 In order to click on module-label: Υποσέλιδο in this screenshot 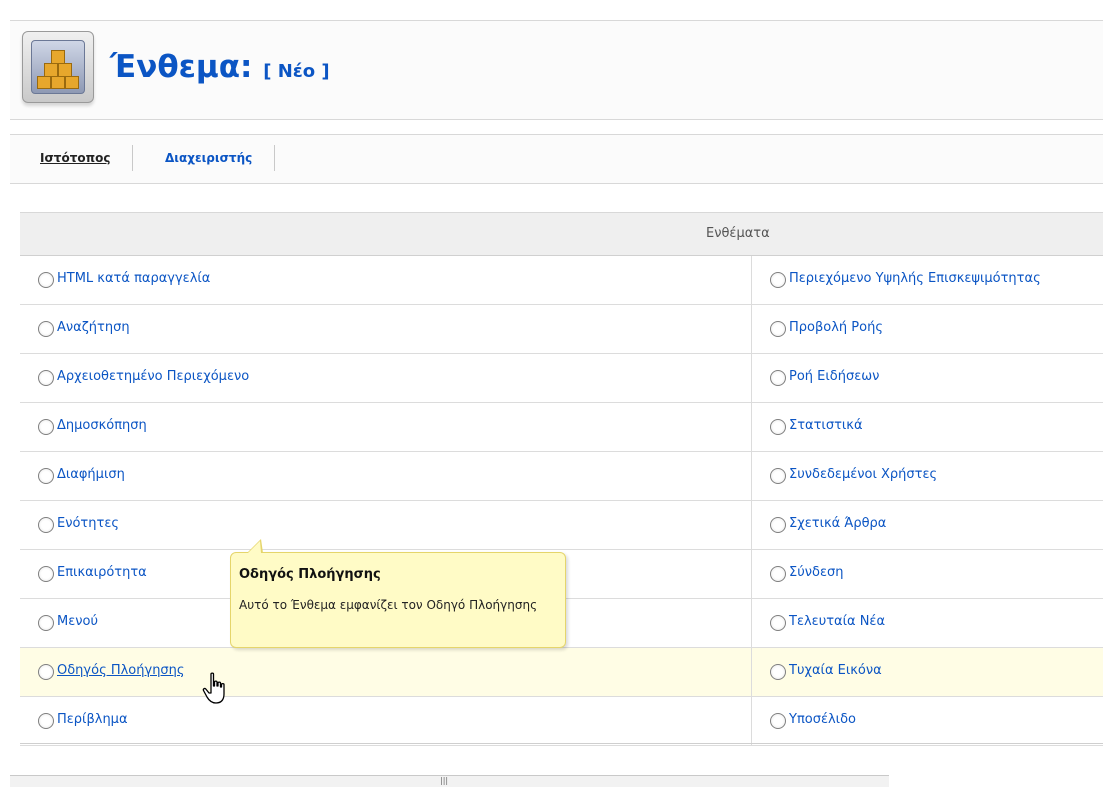, I will do `click(822, 719)`.